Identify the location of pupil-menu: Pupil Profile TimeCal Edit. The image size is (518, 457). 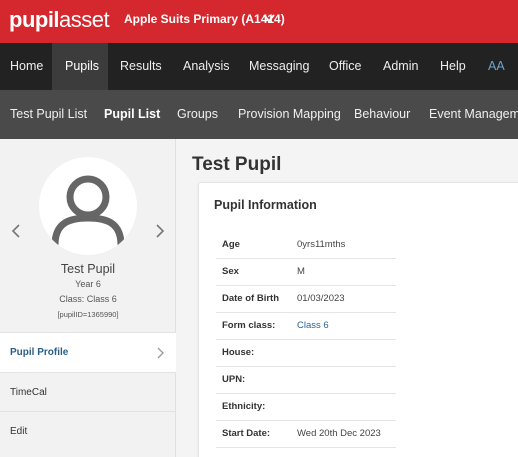
(88, 391).